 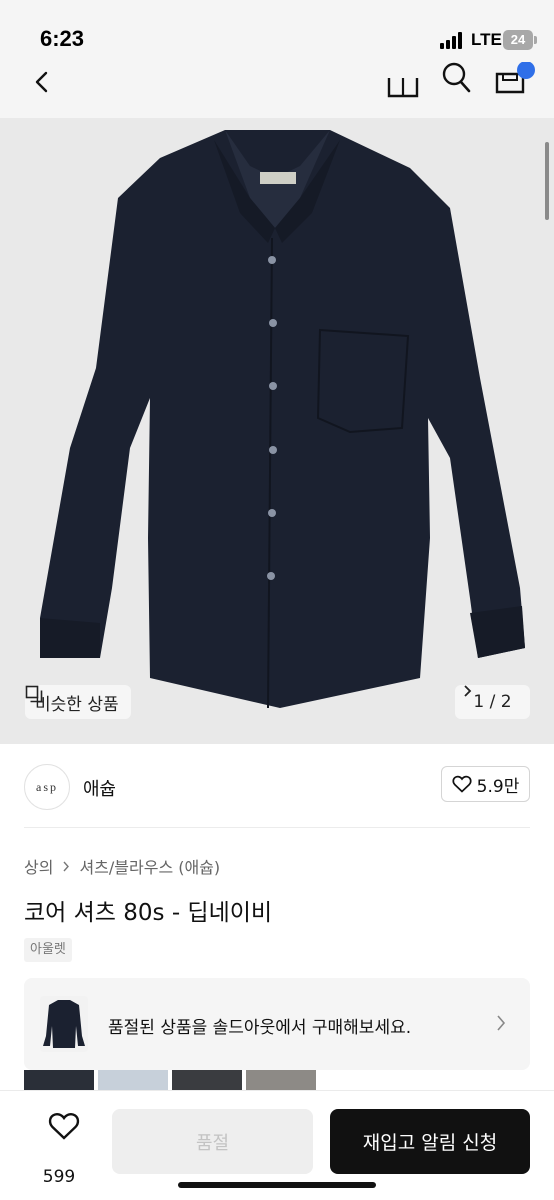 I want to click on notice-thumbnail, so click(x=64, y=1024).